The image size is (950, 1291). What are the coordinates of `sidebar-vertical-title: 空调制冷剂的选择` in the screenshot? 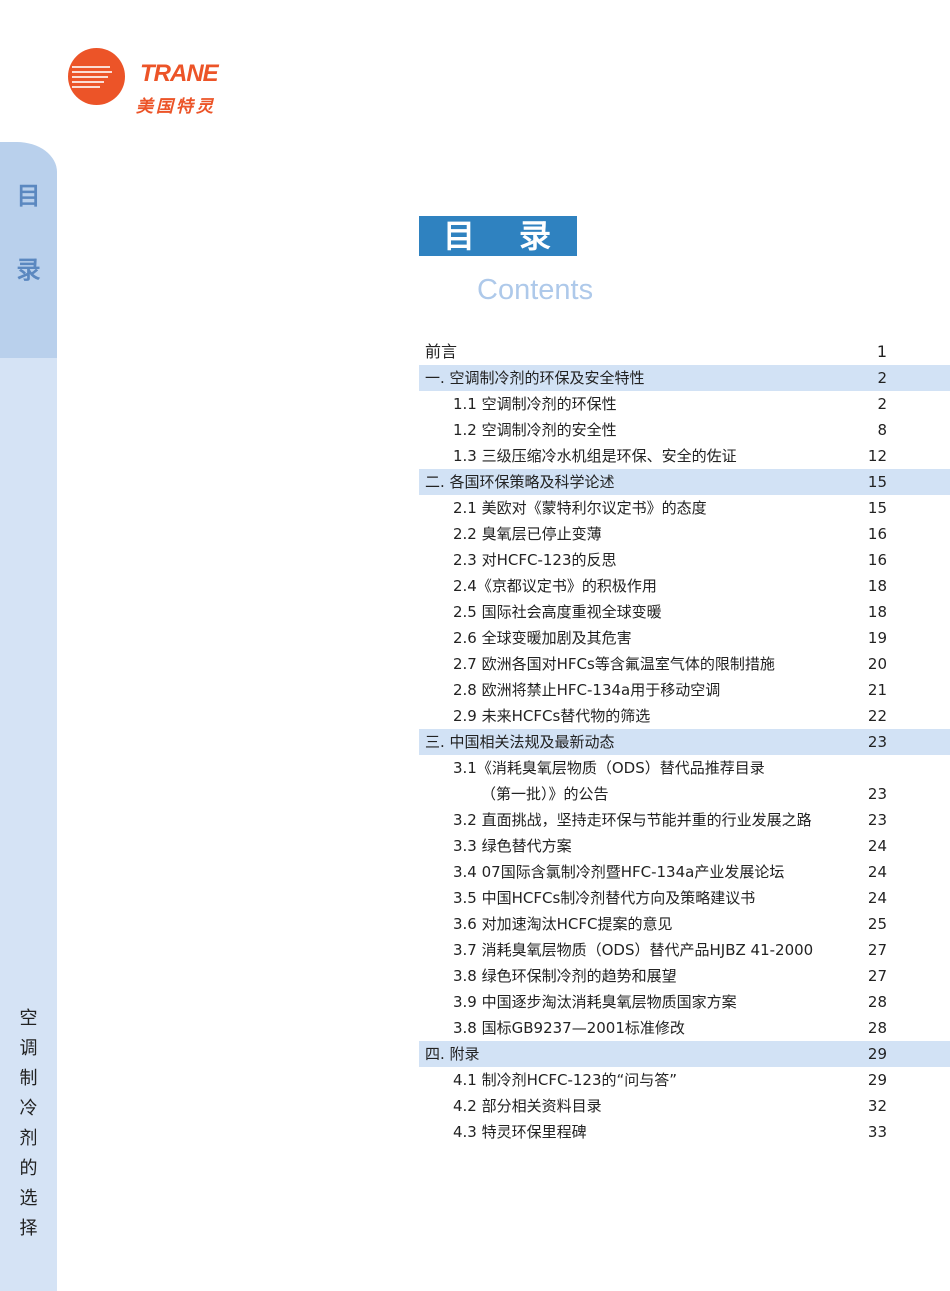 It's located at (28, 1124).